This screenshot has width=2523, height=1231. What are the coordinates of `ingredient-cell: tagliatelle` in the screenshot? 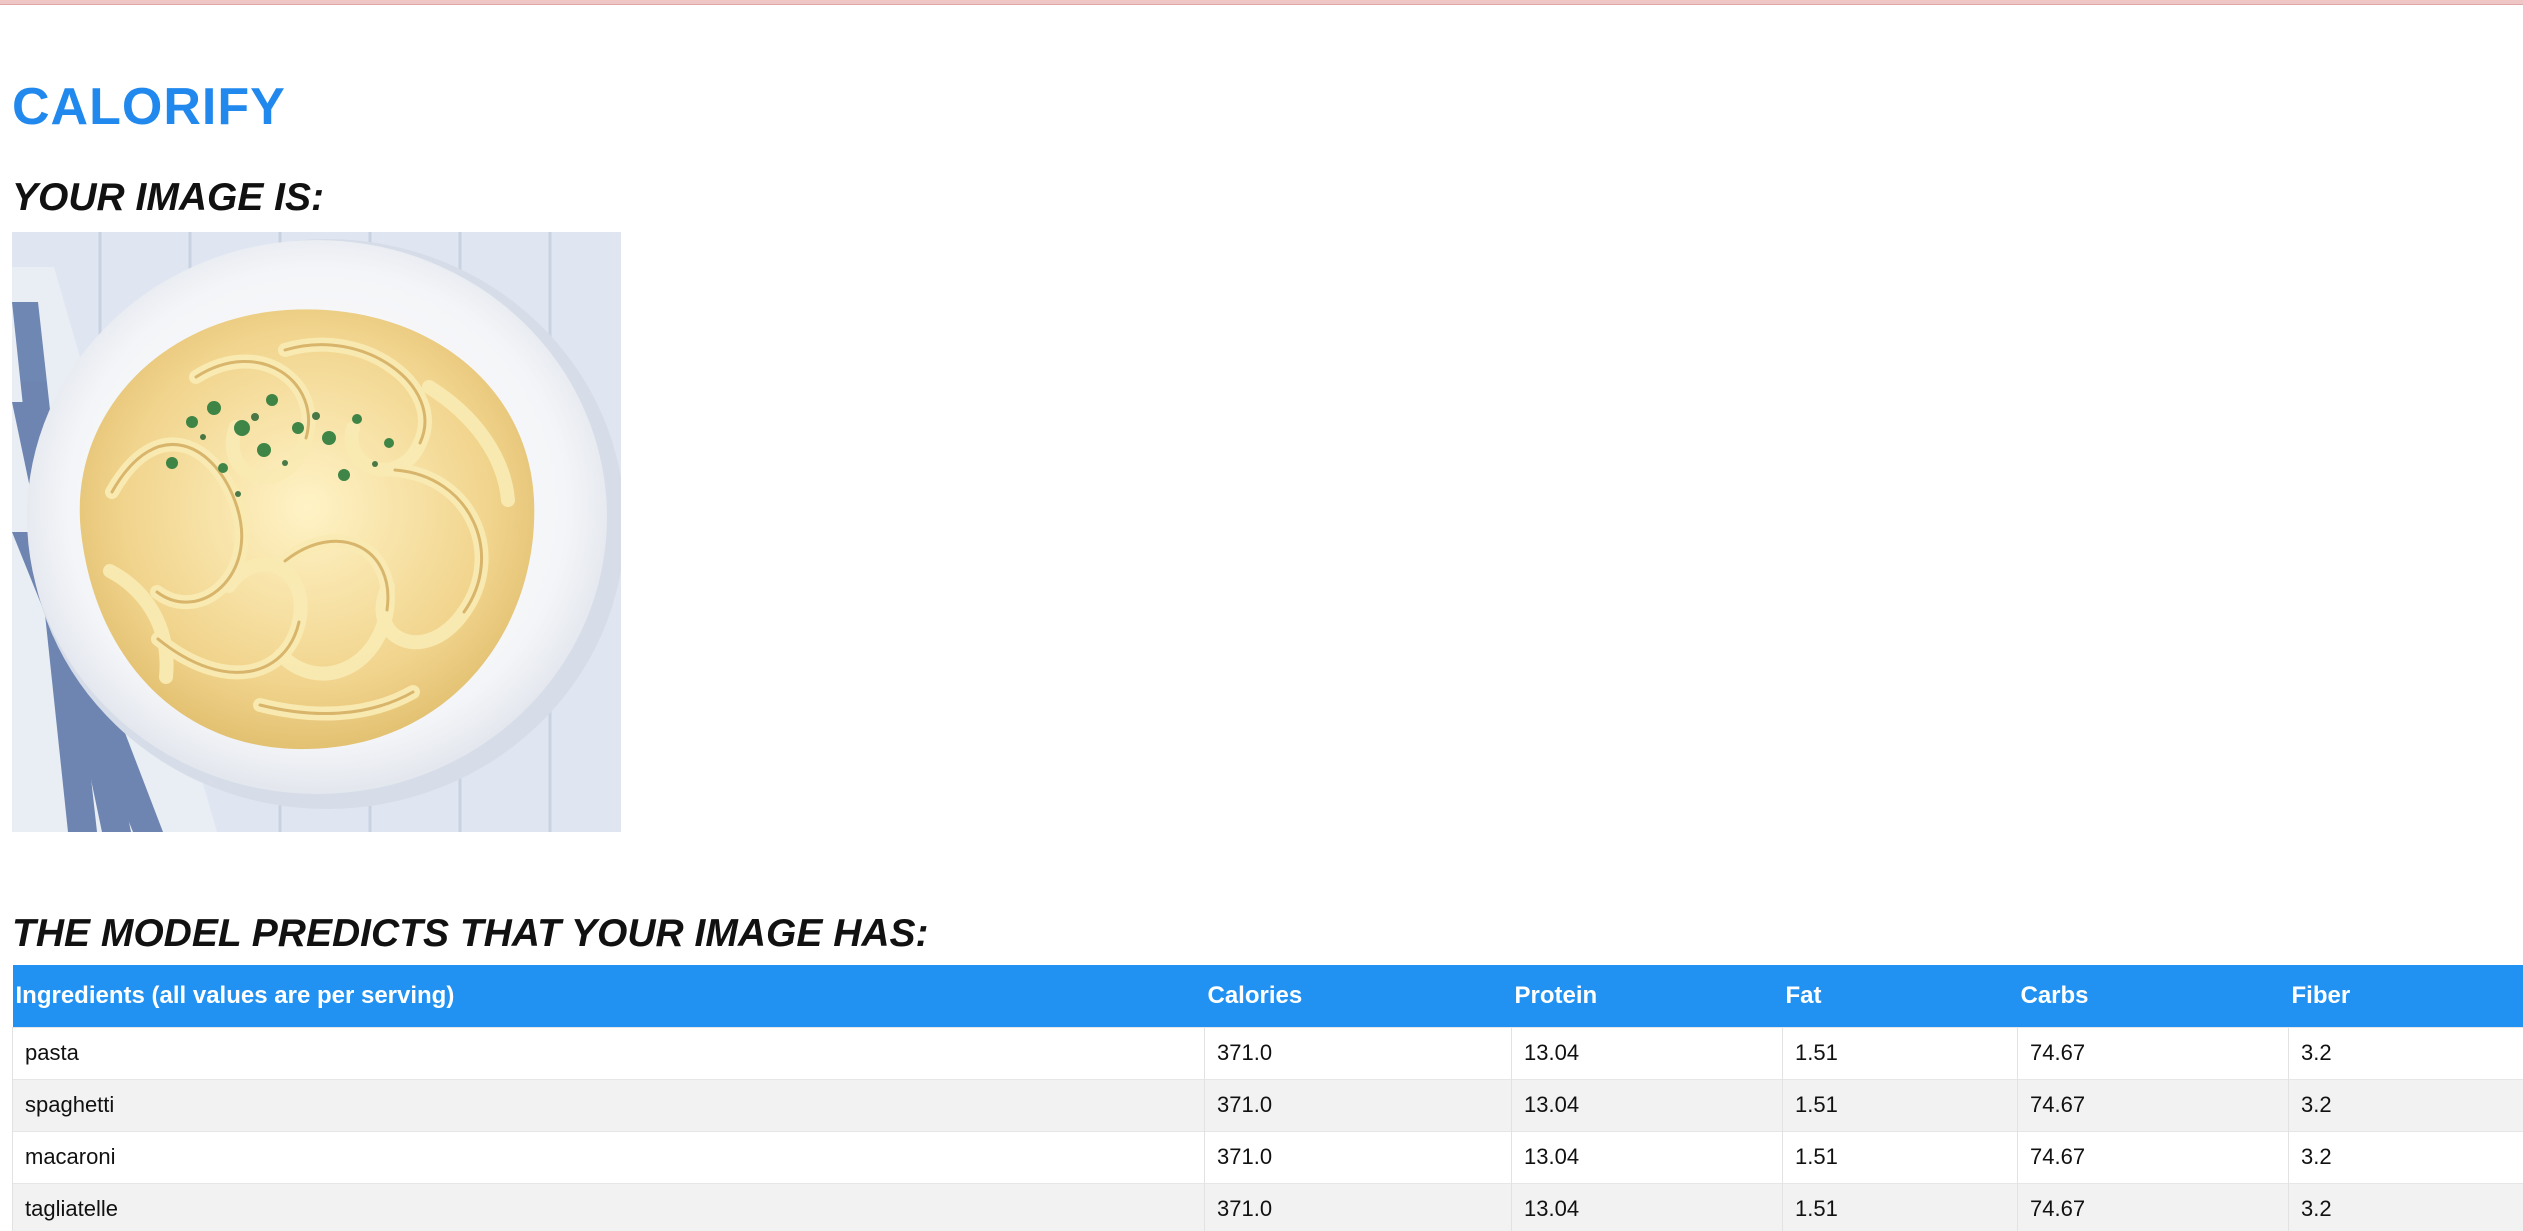 It's located at (608, 1206).